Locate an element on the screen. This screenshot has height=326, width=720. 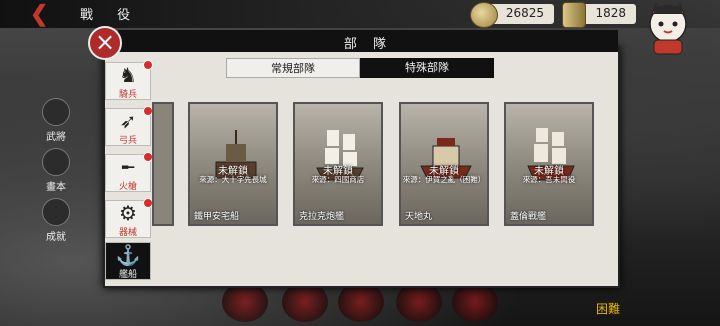
achievements-menu-item: 成就 is located at coordinates (56, 220).